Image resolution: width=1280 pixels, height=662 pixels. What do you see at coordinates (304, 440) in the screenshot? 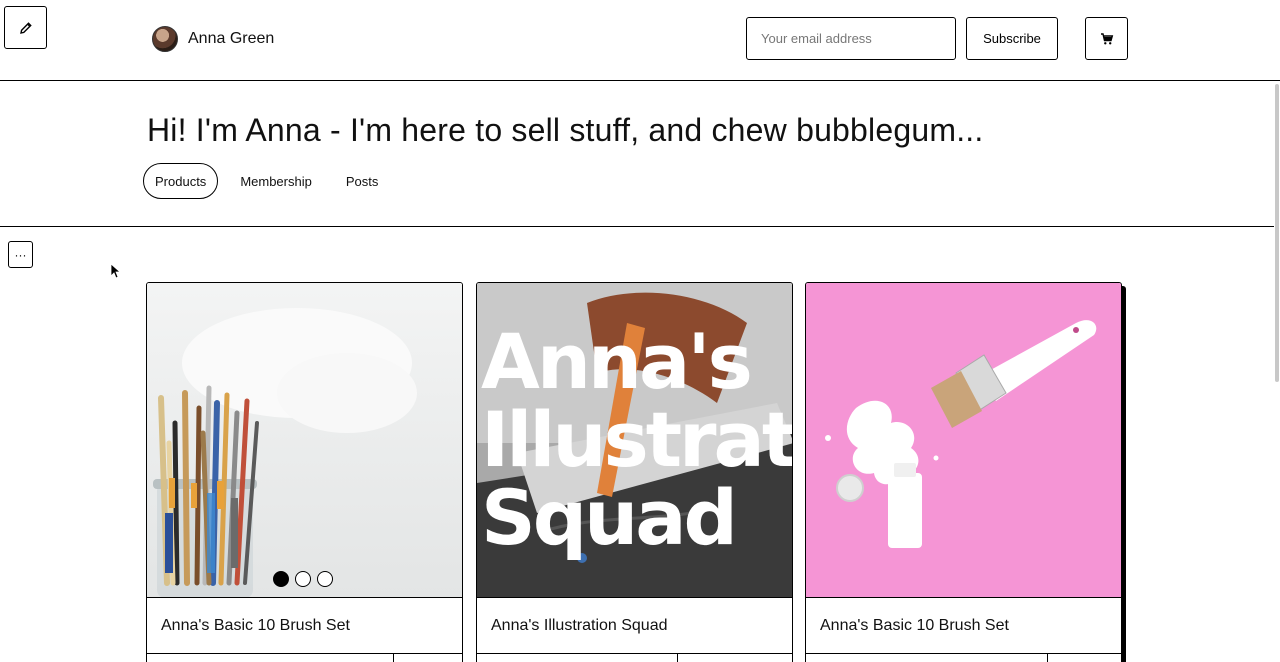
I see `product-image-brushes` at bounding box center [304, 440].